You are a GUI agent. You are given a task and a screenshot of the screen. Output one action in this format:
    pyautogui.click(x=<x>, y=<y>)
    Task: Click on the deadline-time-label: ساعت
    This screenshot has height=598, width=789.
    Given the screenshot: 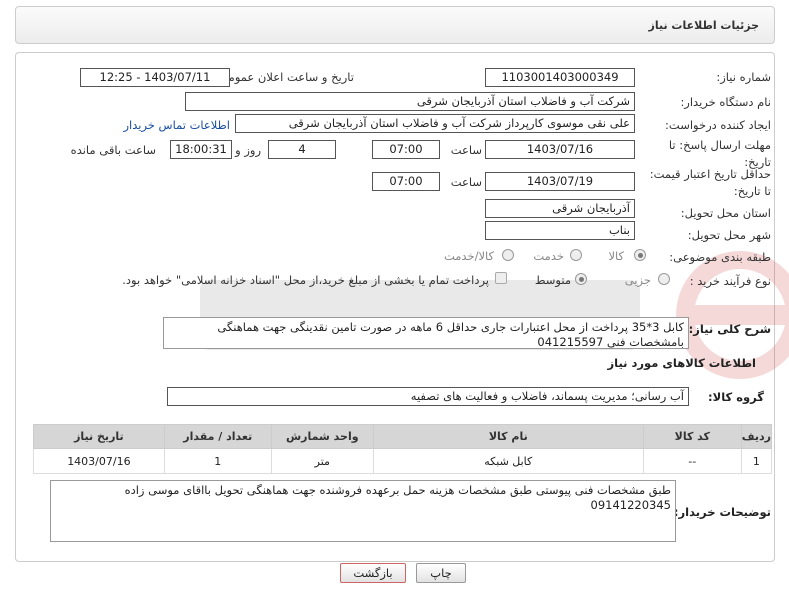 What is the action you would take?
    pyautogui.click(x=466, y=150)
    